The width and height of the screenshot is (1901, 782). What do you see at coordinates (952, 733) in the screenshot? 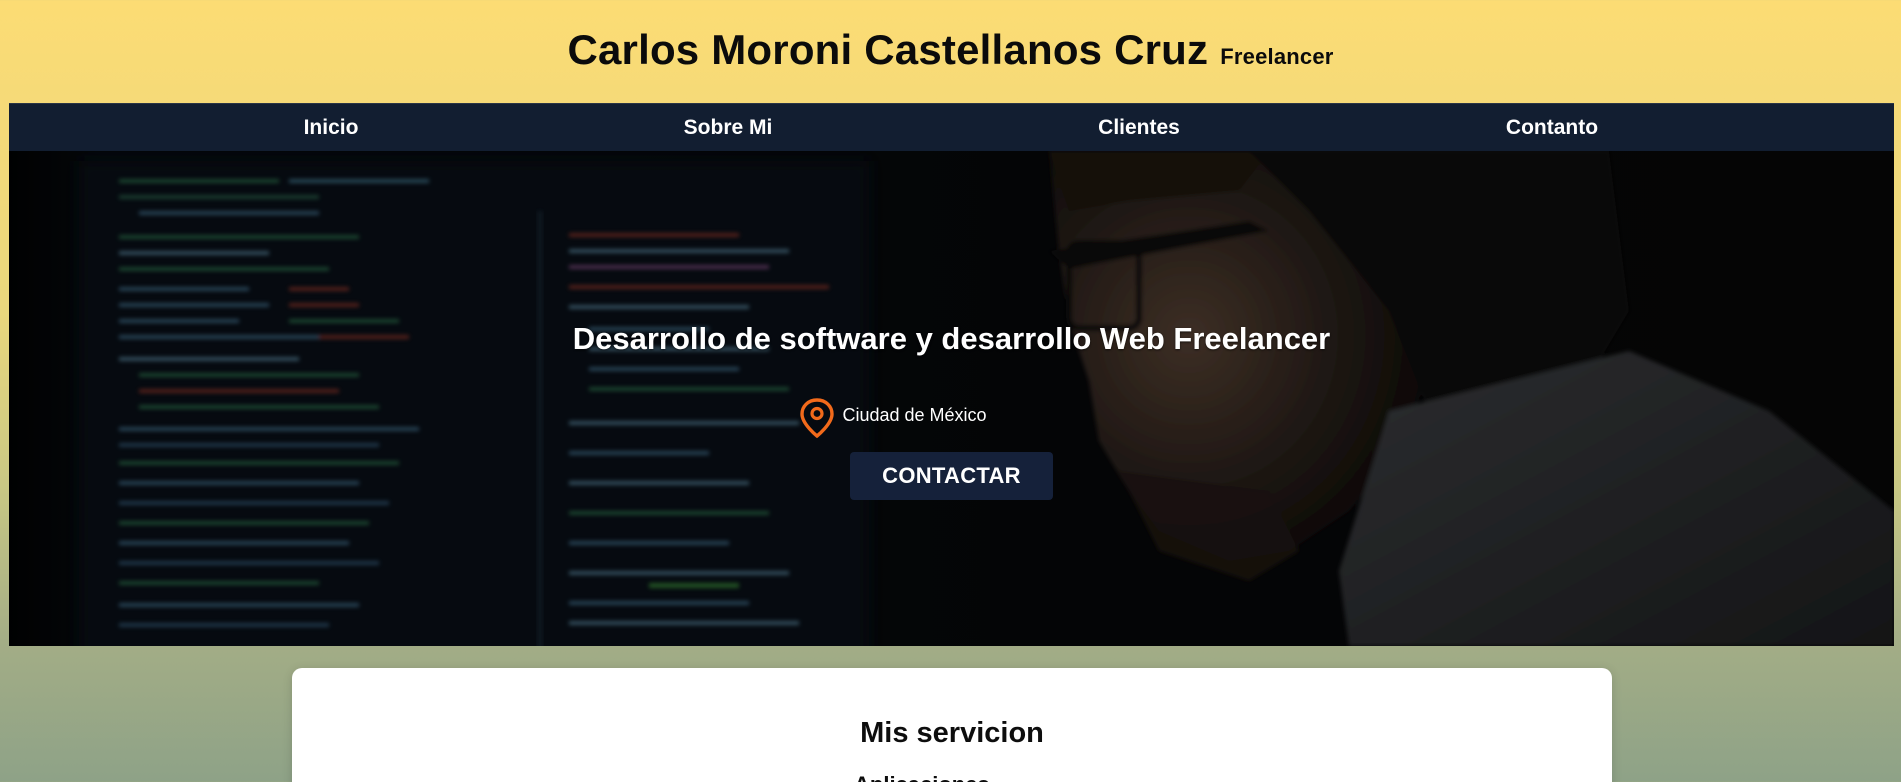
I see `services-title: Mis servicion` at bounding box center [952, 733].